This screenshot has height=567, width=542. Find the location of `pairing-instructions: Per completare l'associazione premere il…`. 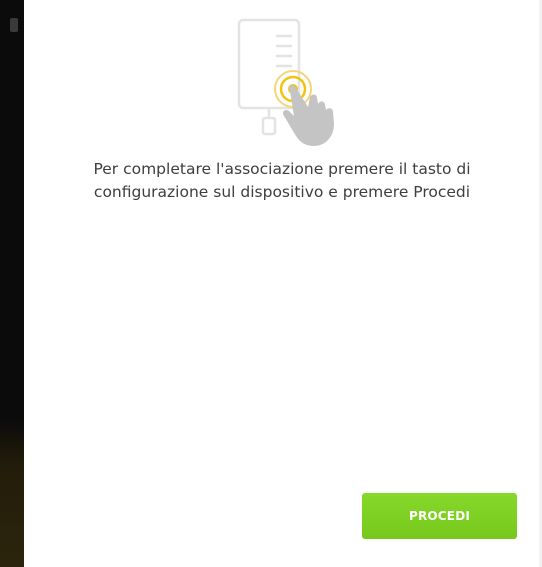

pairing-instructions: Per completare l'associazione premere il… is located at coordinates (282, 181).